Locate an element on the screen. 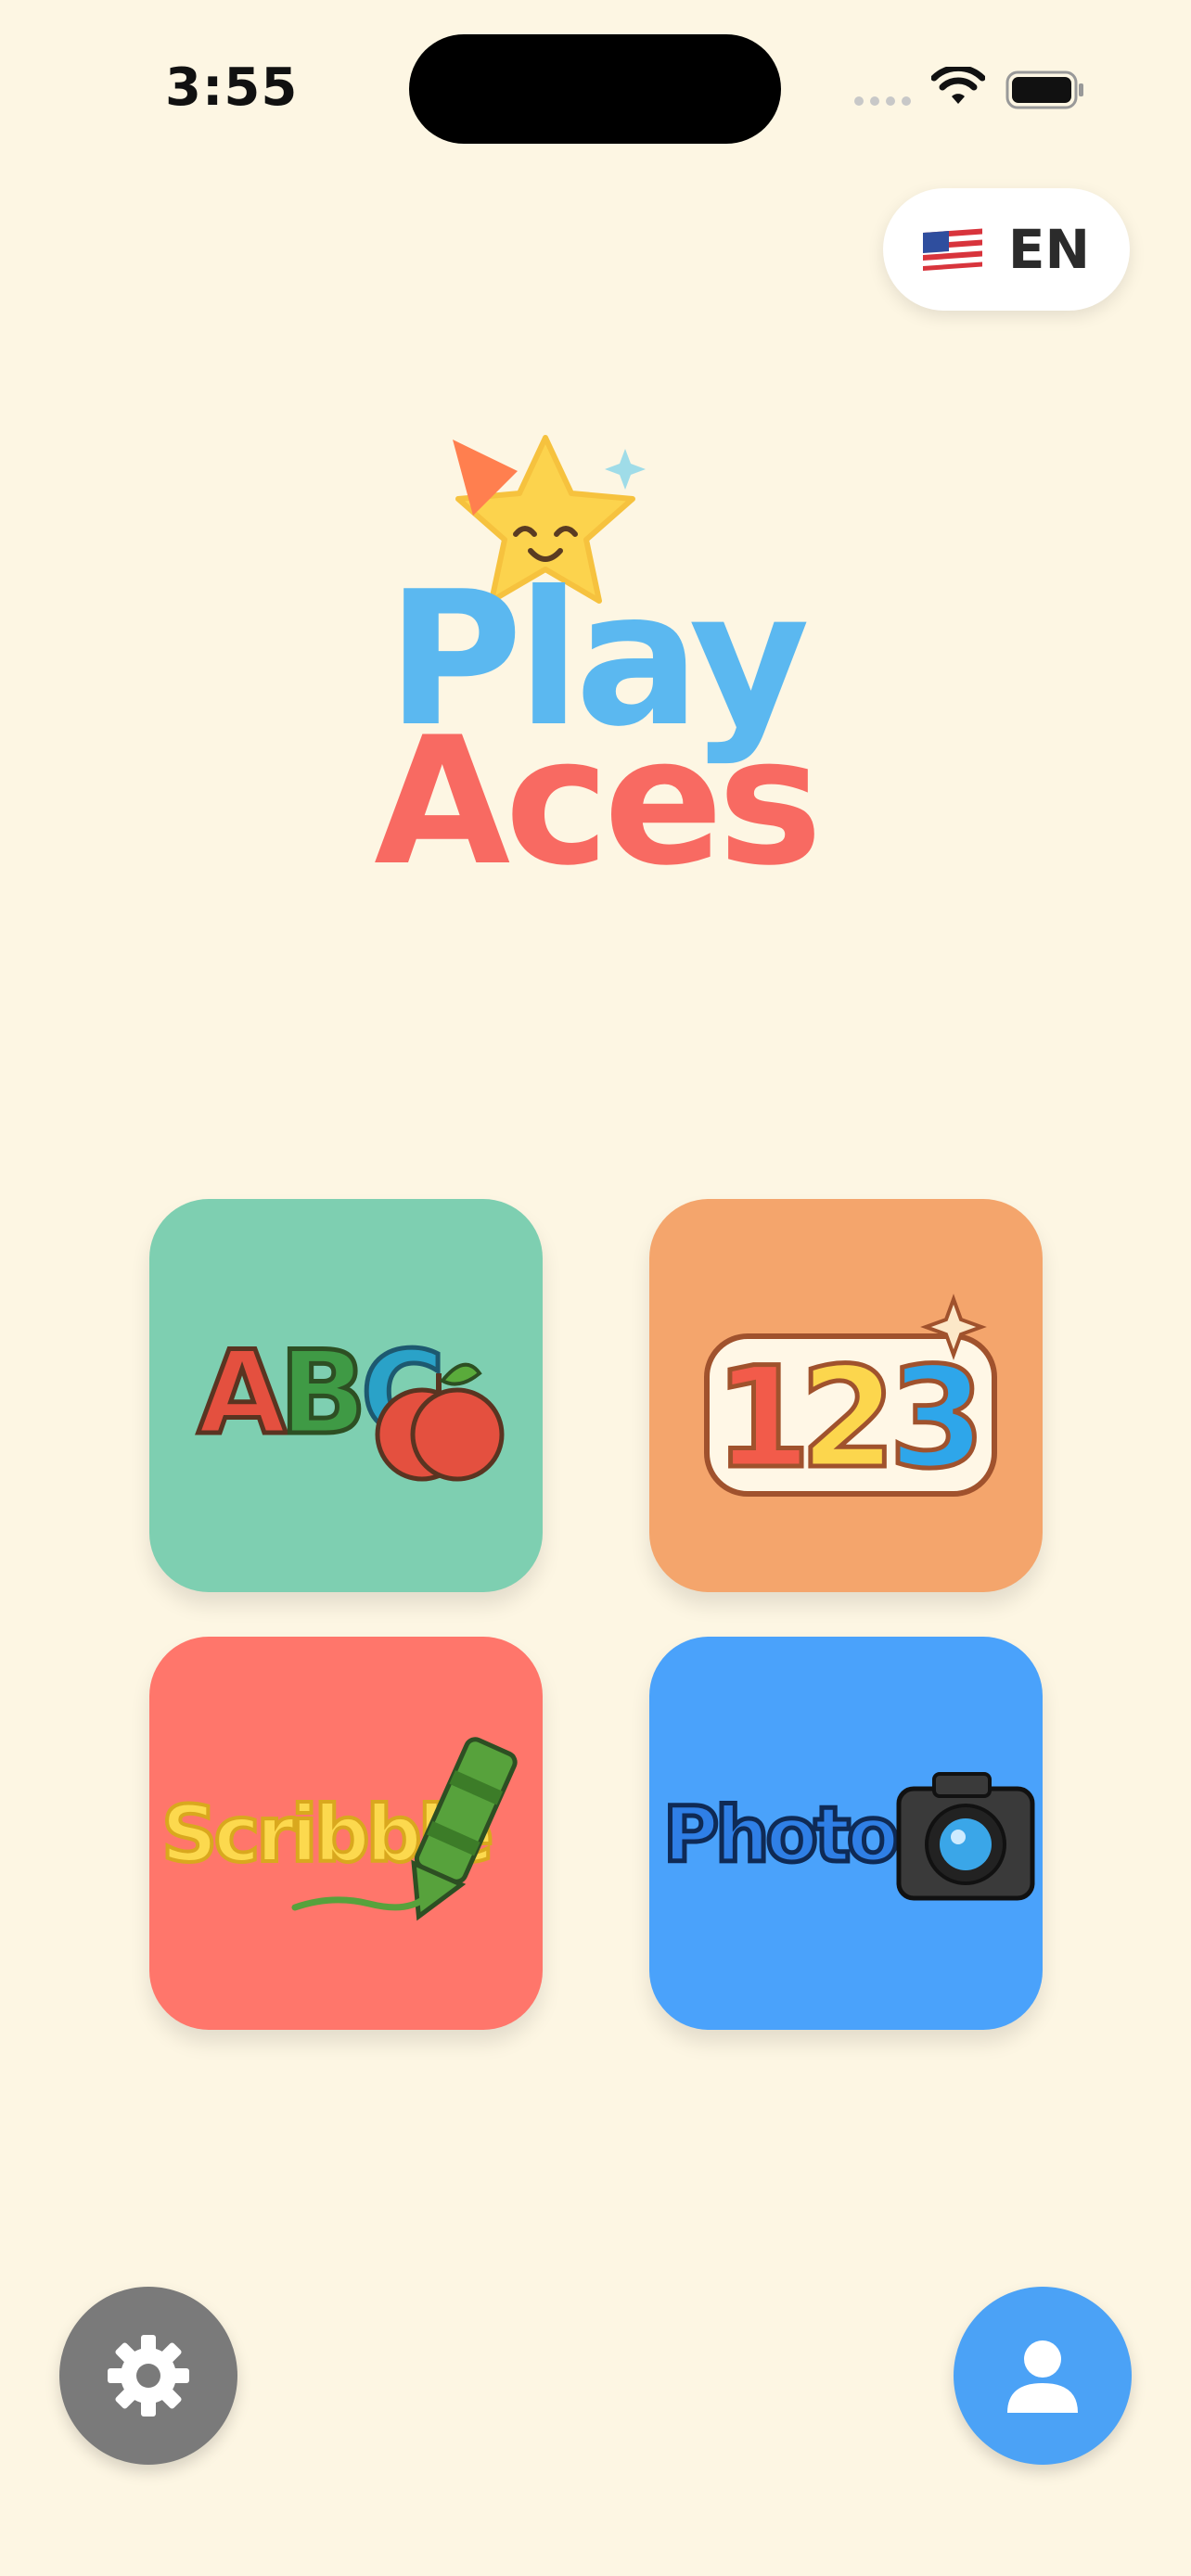 This screenshot has width=1191, height=2576. numbers-game-tile: 1 2 3 is located at coordinates (846, 1396).